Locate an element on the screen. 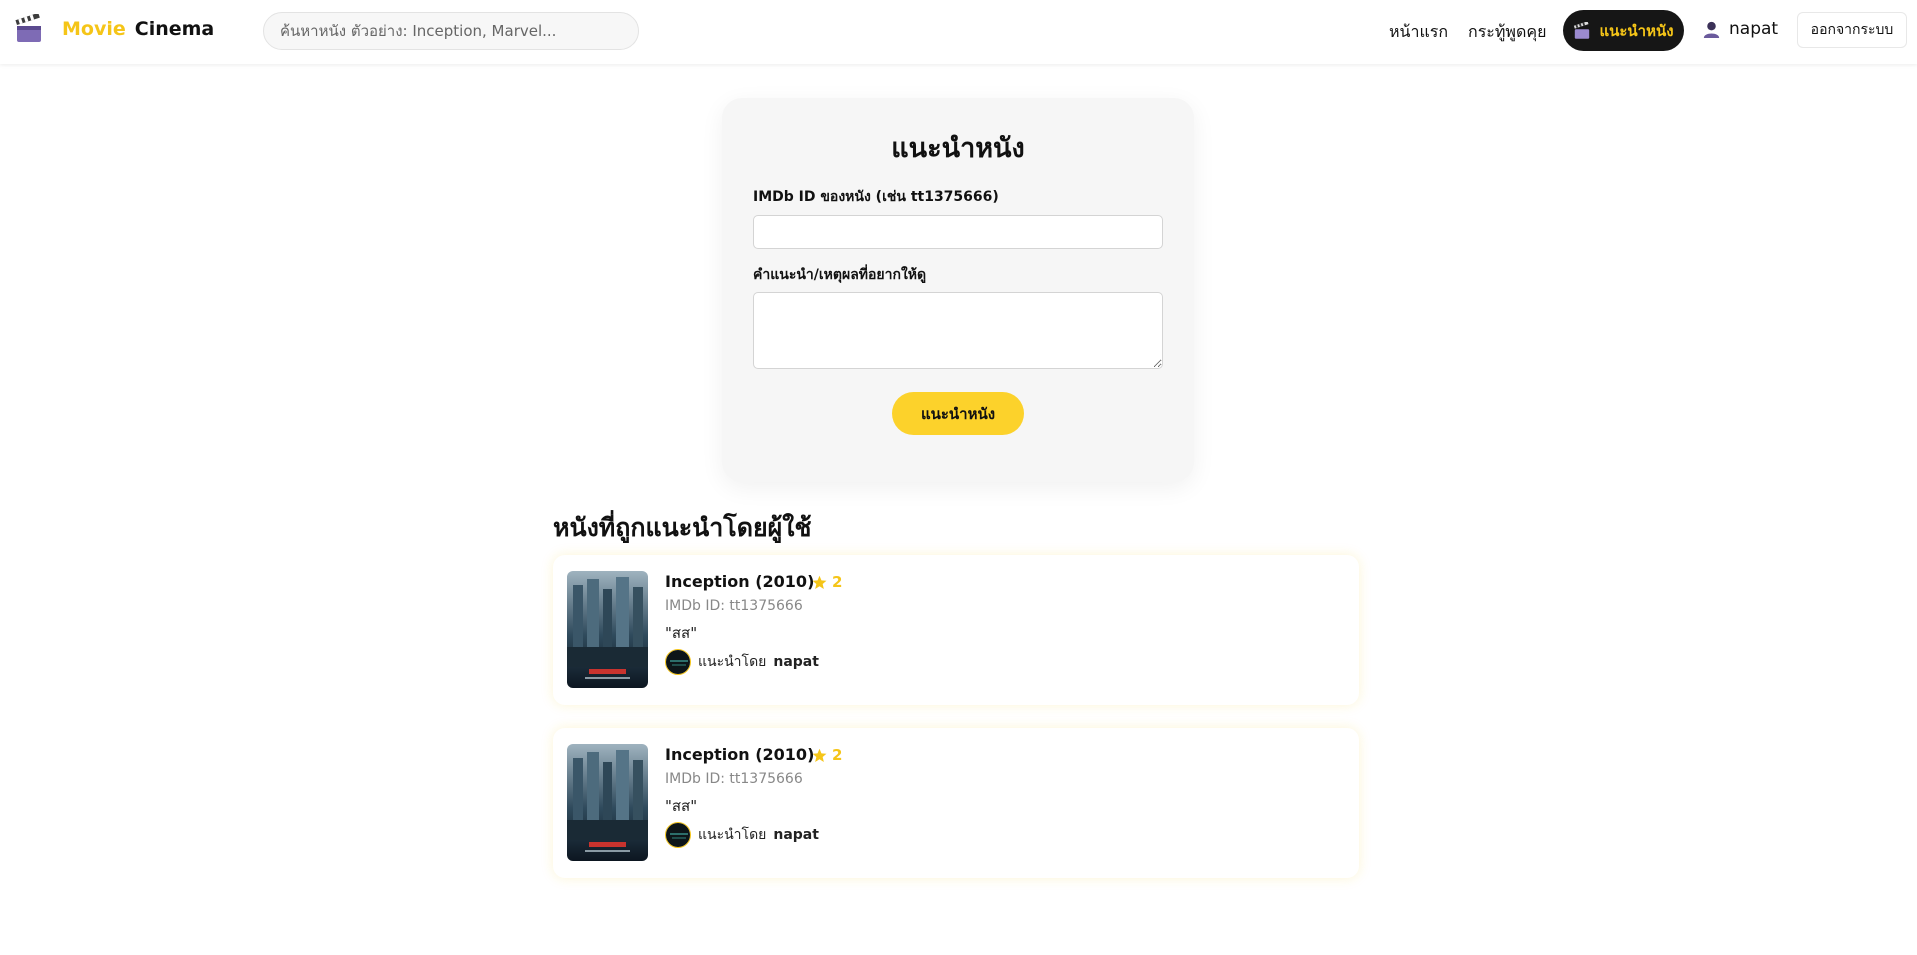 The image size is (1917, 955). recommendations-heading: หนังที่ถูกแนะนำโดยผู้ใช้ is located at coordinates (682, 527).